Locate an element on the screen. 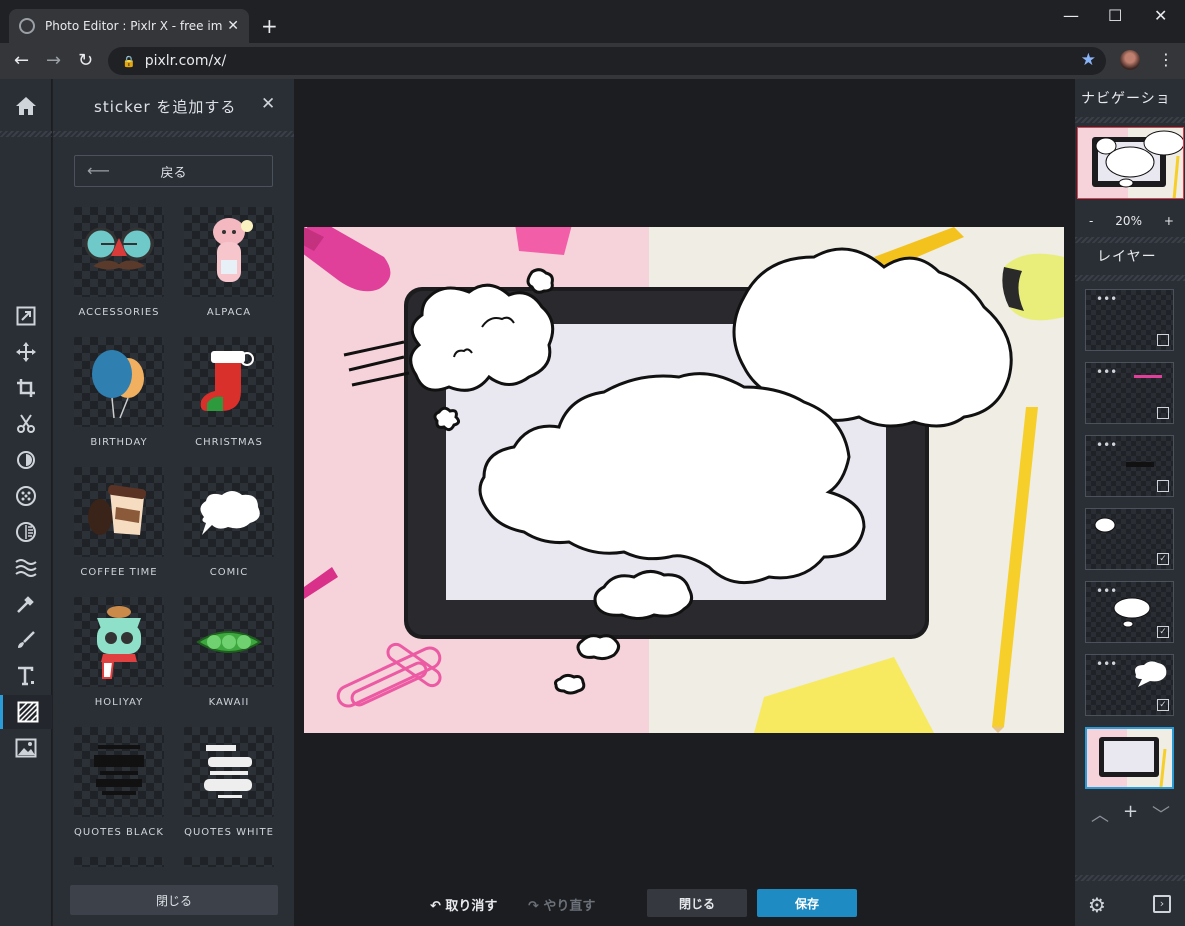 Image resolution: width=1185 pixels, height=926 pixels. layer-item-background is located at coordinates (1129, 758).